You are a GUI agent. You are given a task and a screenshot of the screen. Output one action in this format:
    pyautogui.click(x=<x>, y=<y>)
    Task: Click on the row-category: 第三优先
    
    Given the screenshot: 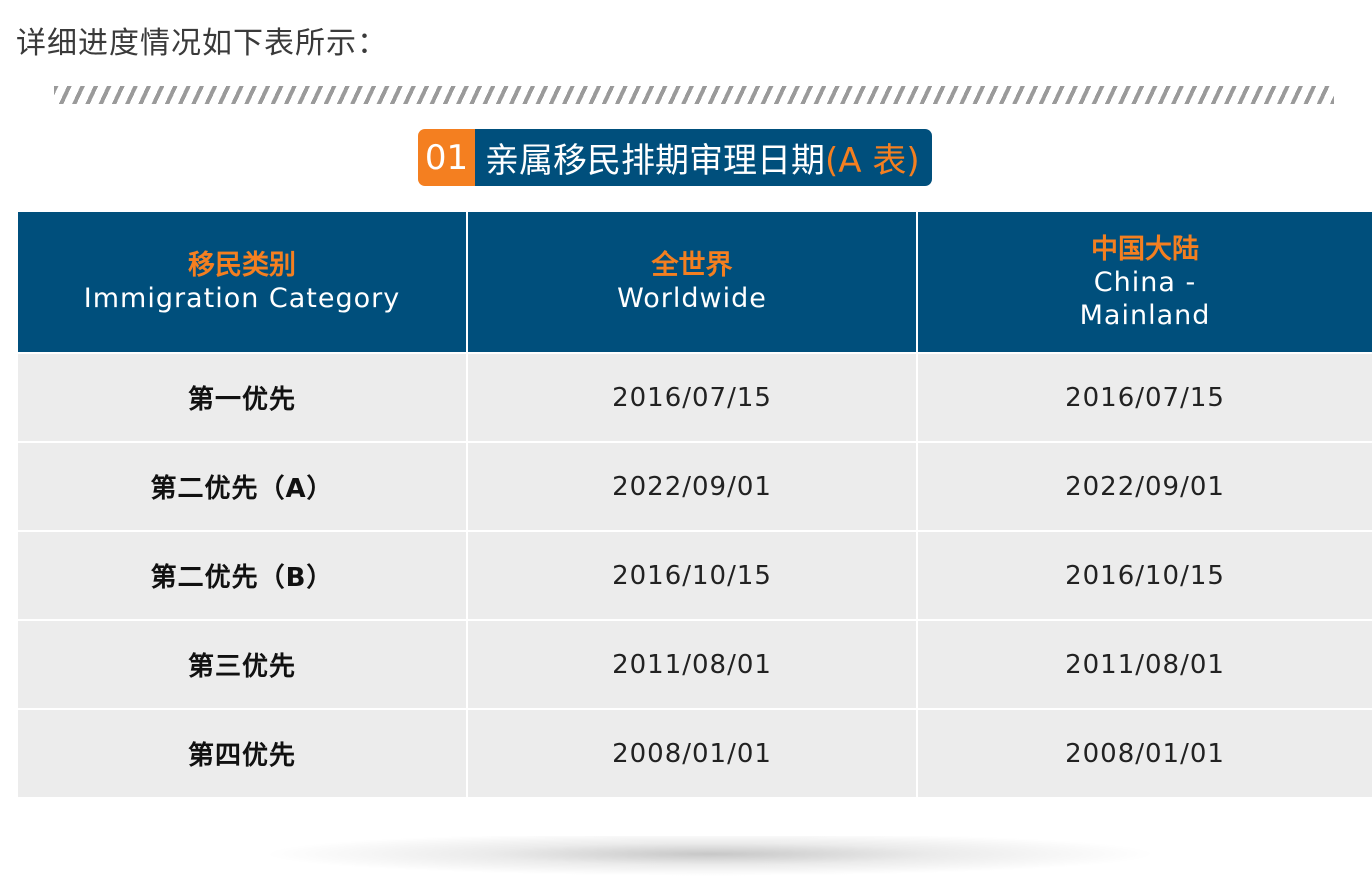 What is the action you would take?
    pyautogui.click(x=243, y=664)
    